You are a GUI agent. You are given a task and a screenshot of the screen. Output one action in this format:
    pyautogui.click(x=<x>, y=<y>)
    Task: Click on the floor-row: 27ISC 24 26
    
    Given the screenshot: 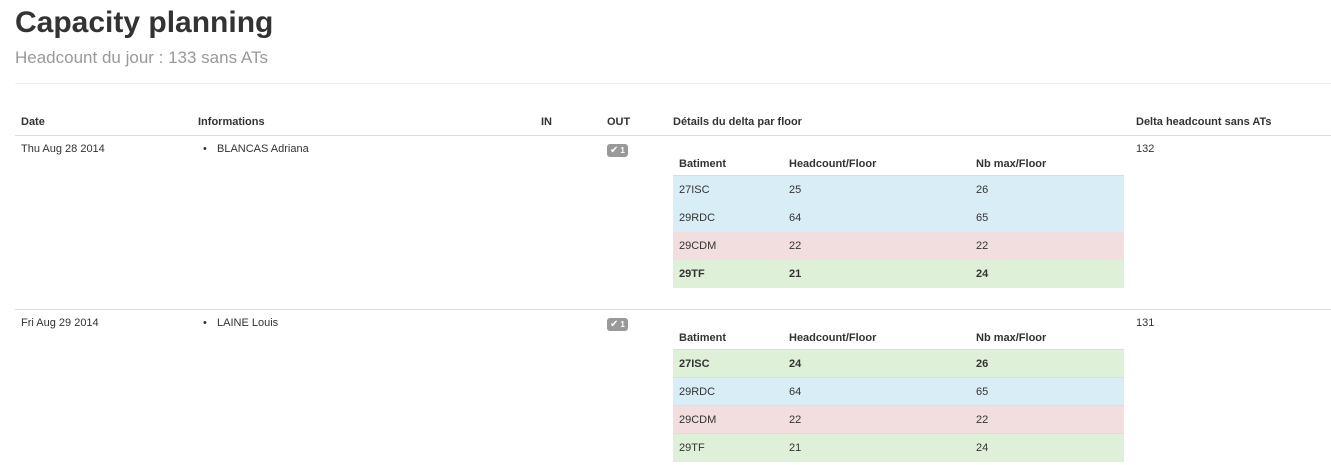 What is the action you would take?
    pyautogui.click(x=898, y=363)
    